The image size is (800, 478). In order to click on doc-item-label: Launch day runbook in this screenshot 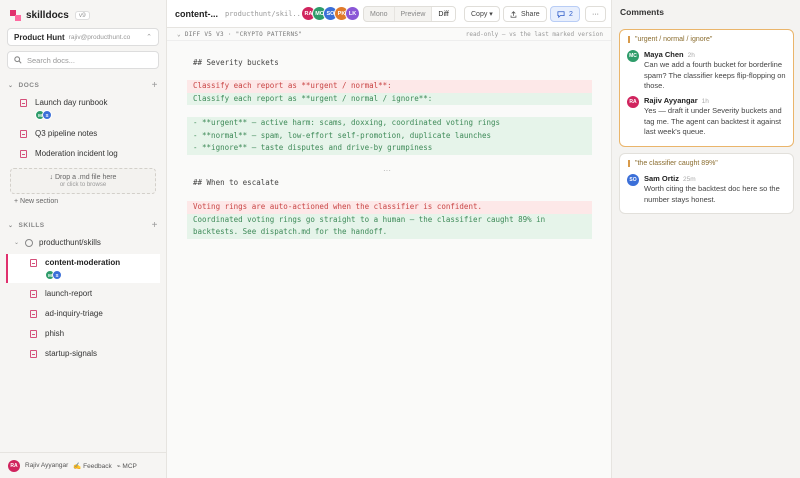, I will do `click(71, 102)`.